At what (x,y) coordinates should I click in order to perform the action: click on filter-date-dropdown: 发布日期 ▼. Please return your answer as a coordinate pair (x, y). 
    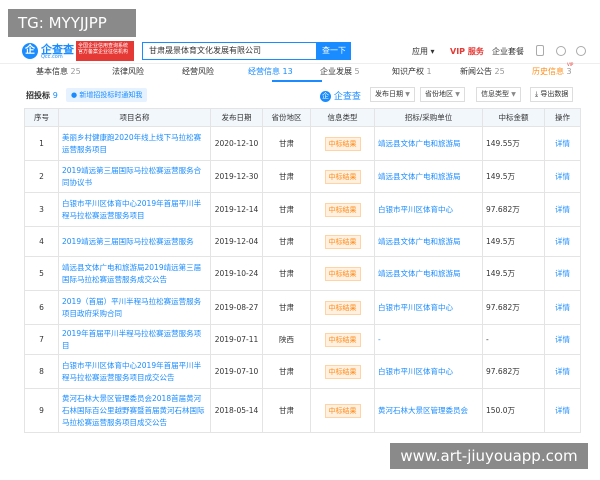
    Looking at the image, I should click on (392, 94).